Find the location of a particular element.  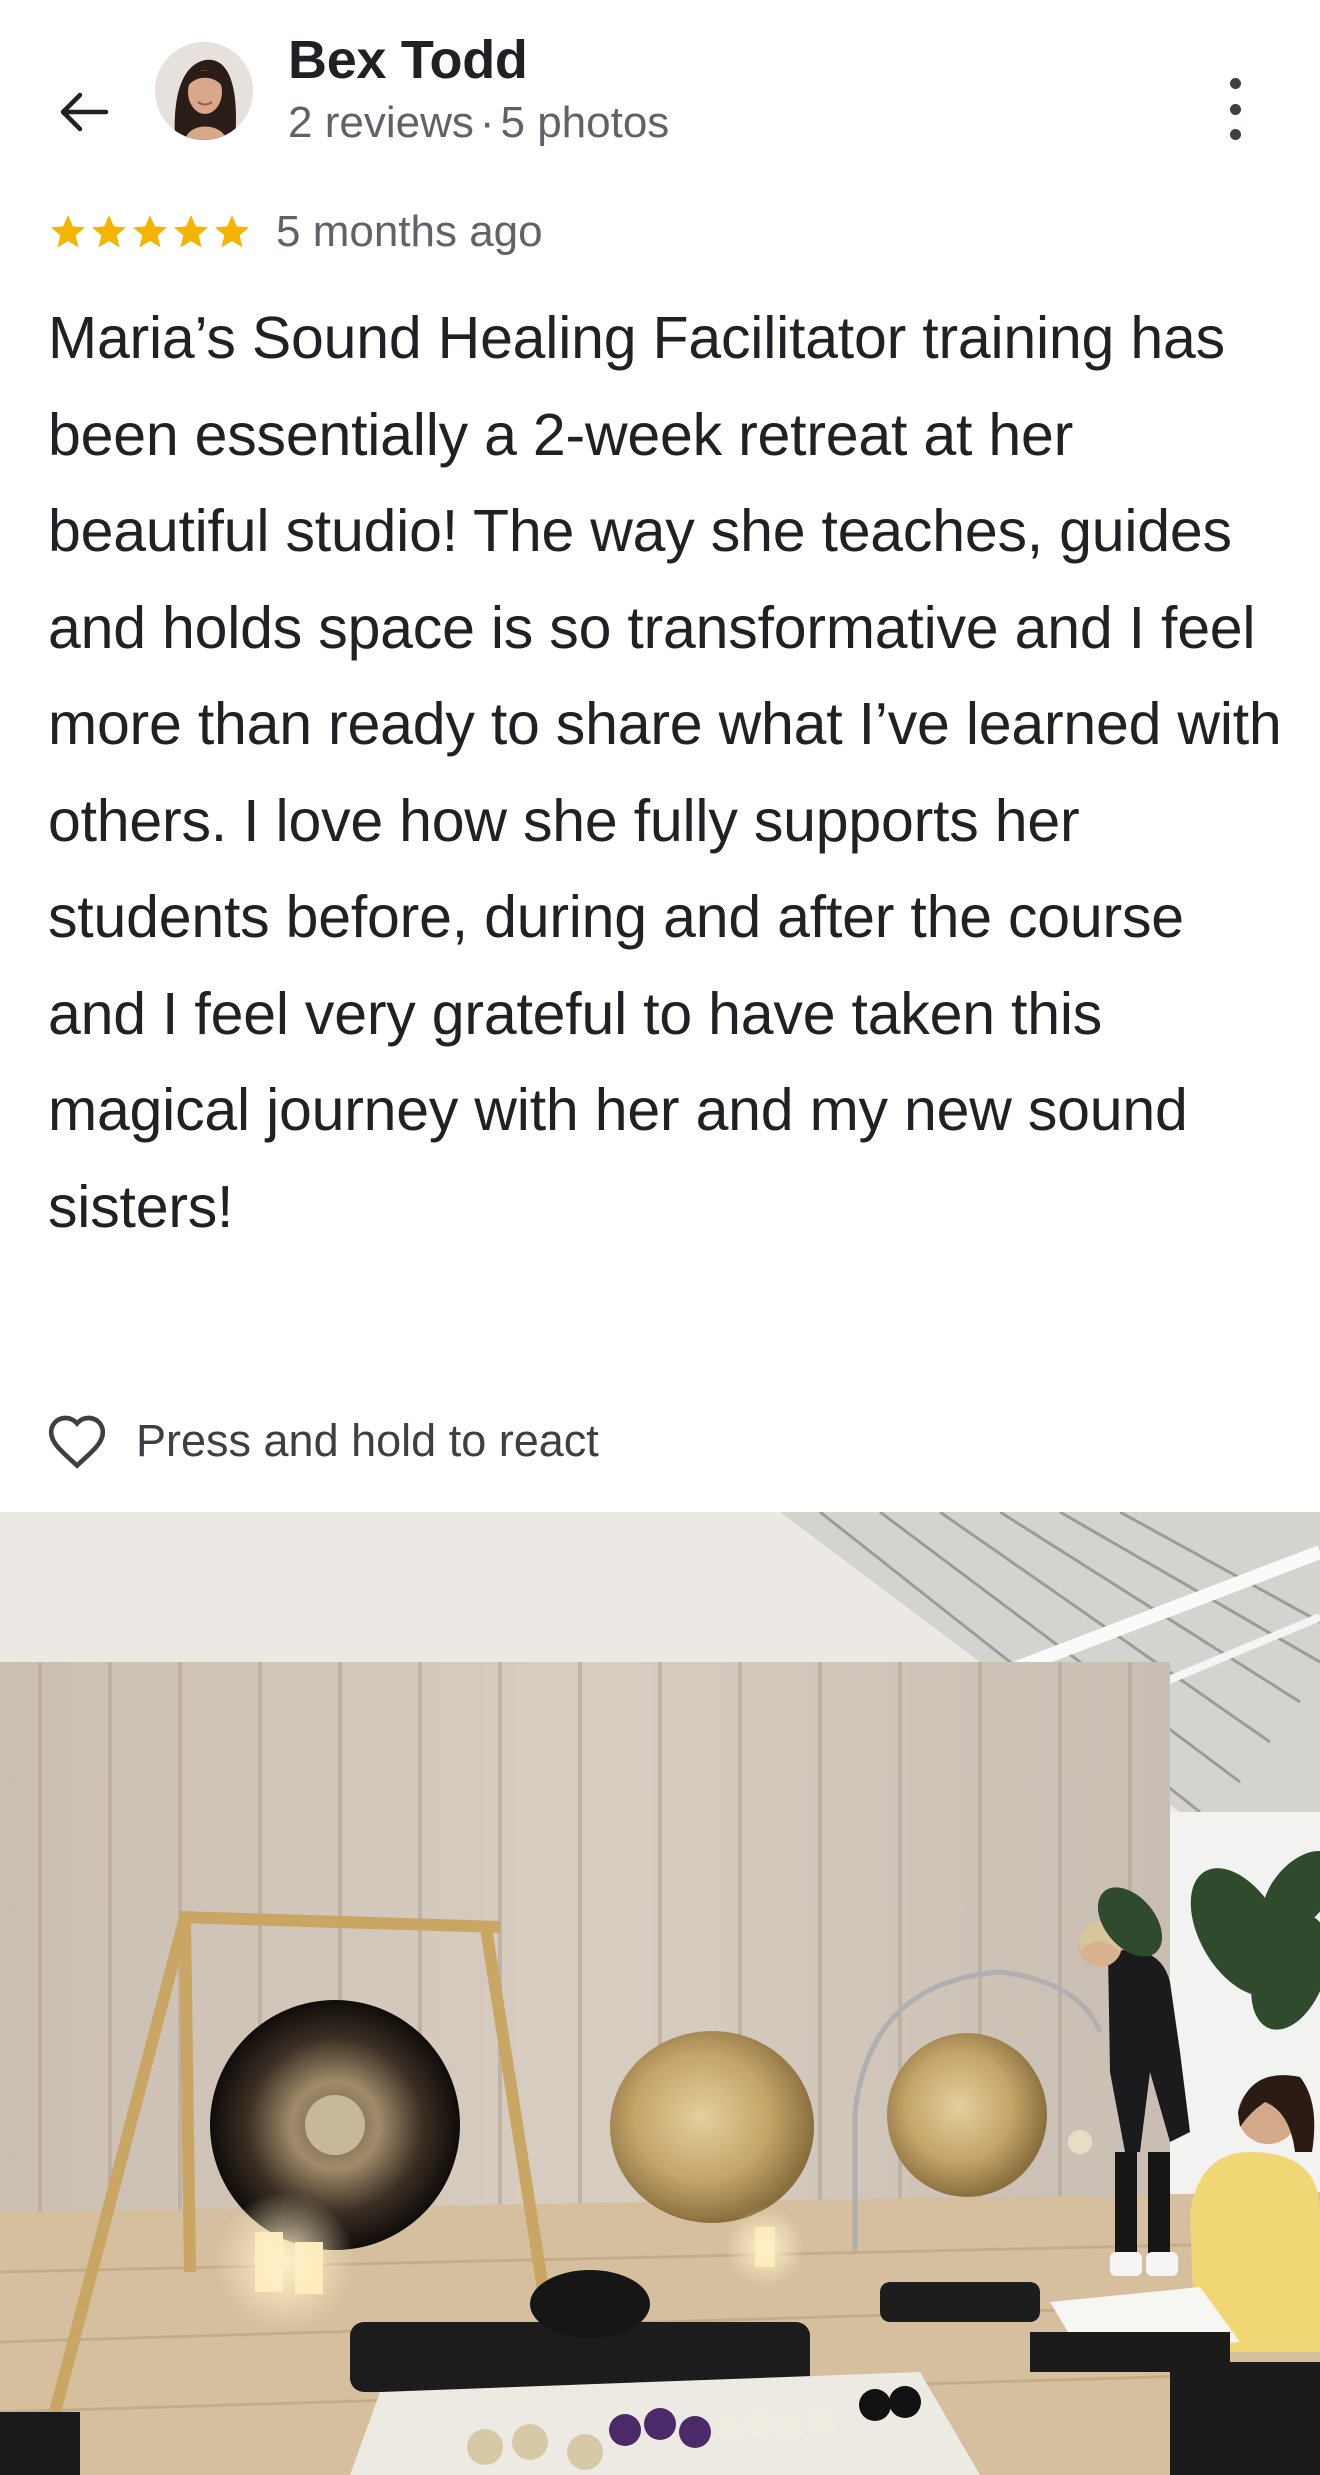

arrow-left-icon is located at coordinates (84, 112).